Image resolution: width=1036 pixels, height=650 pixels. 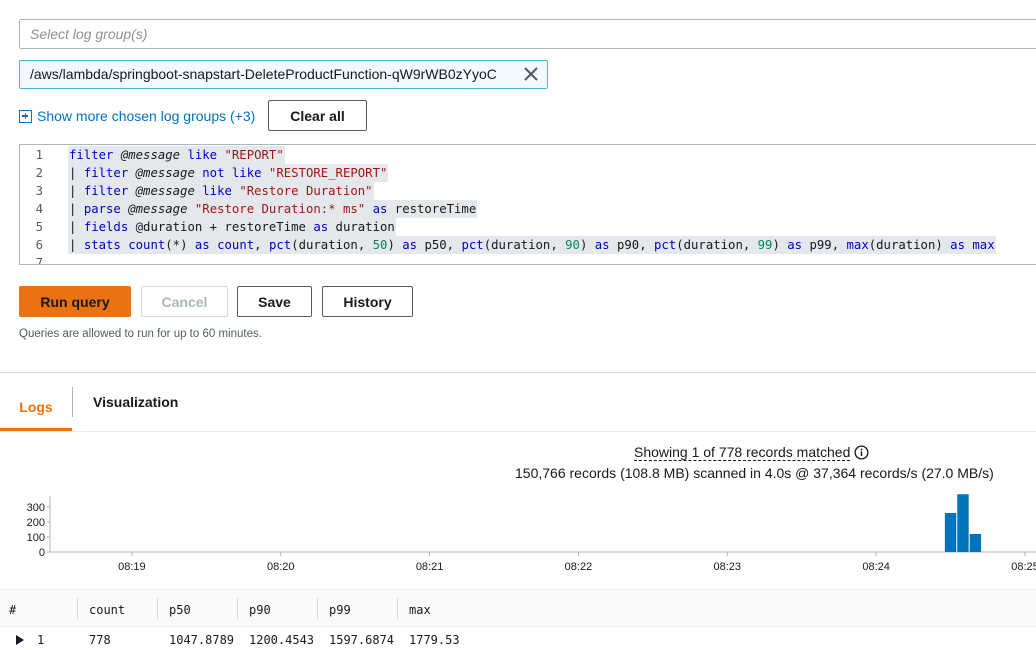 What do you see at coordinates (102, 209) in the screenshot?
I see `code-token: parse` at bounding box center [102, 209].